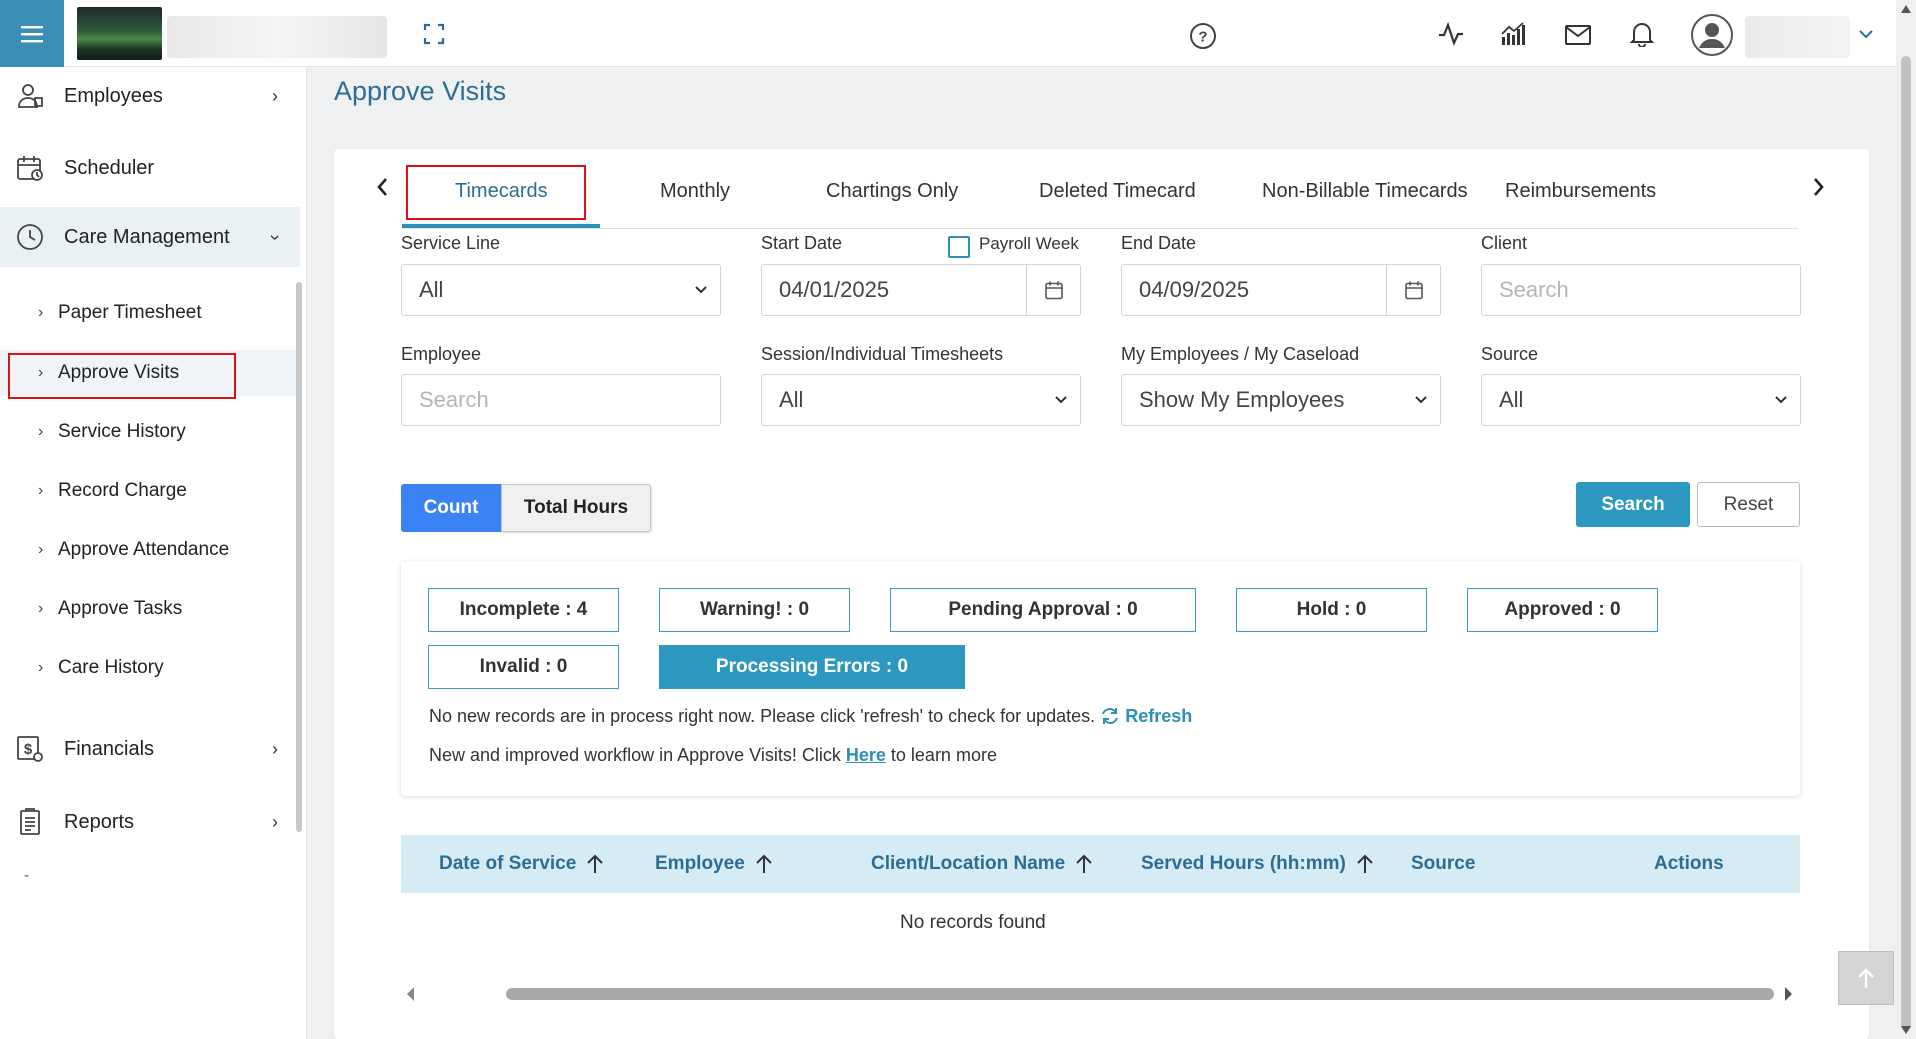 The height and width of the screenshot is (1039, 1916). I want to click on company-logo, so click(119, 33).